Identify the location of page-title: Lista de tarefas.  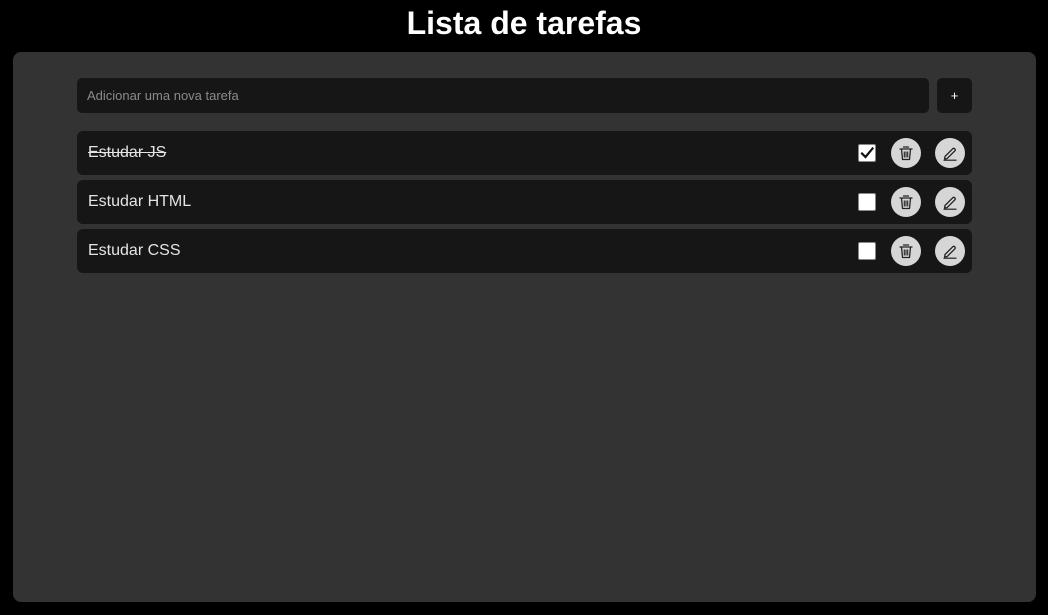
(524, 23).